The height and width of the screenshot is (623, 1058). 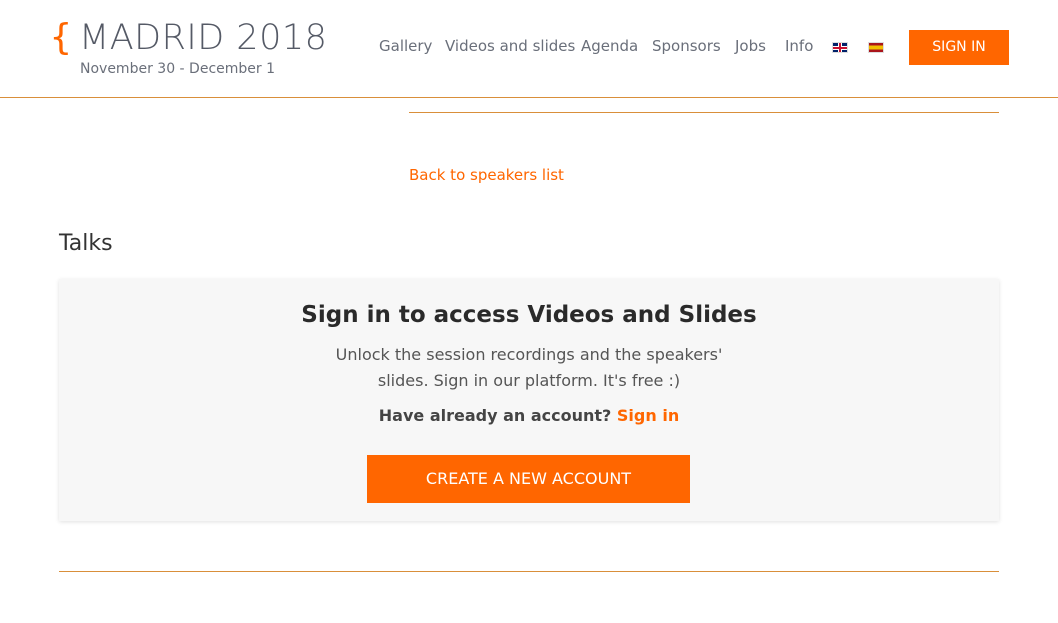 What do you see at coordinates (840, 47) in the screenshot?
I see `uk-flag-icon` at bounding box center [840, 47].